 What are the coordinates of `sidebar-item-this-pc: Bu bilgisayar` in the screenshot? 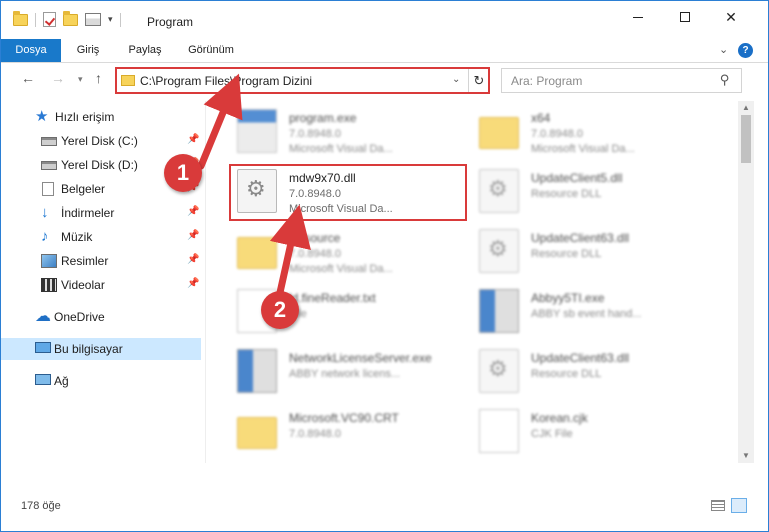 It's located at (101, 349).